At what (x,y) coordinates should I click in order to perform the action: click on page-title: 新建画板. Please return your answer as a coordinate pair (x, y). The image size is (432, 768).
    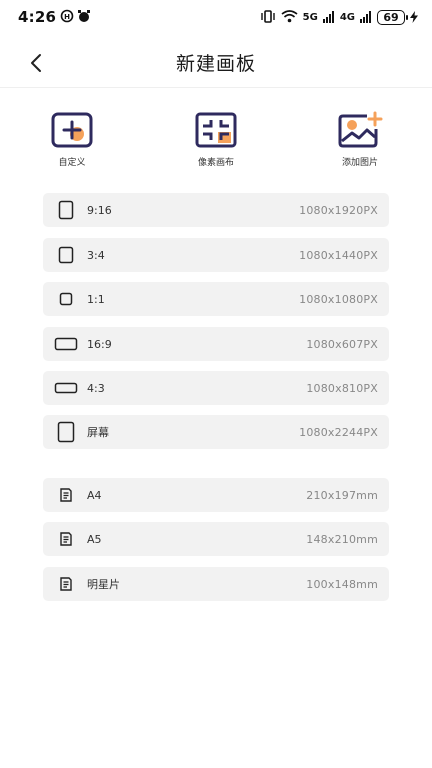
    Looking at the image, I should click on (215, 64).